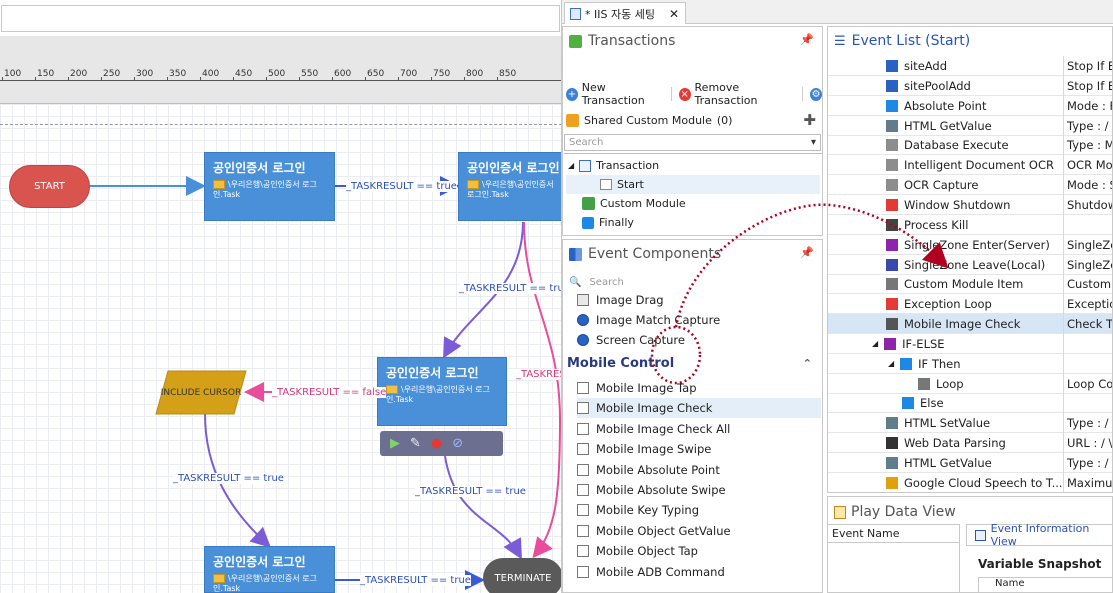 This screenshot has height=593, width=1113. Describe the element at coordinates (699, 449) in the screenshot. I see `mobile-item: Mobile Image Swipe` at that location.